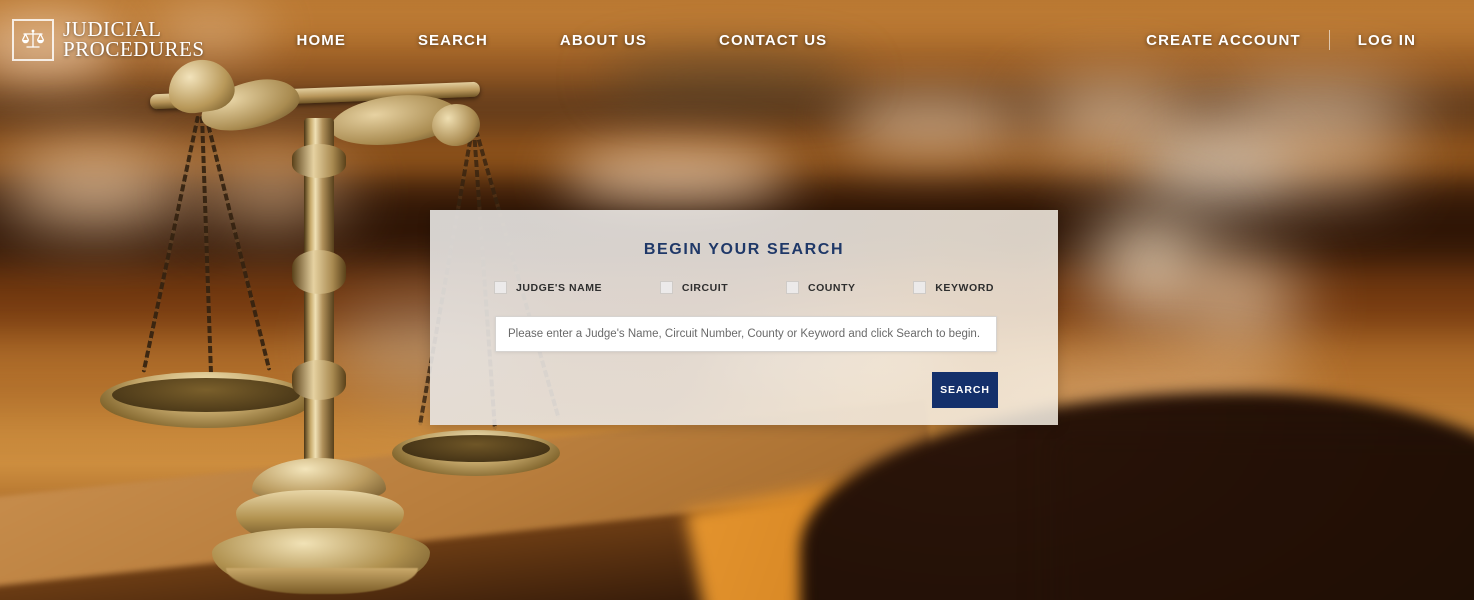 The height and width of the screenshot is (600, 1474). I want to click on nav-item-about-us: ABOUT US, so click(603, 40).